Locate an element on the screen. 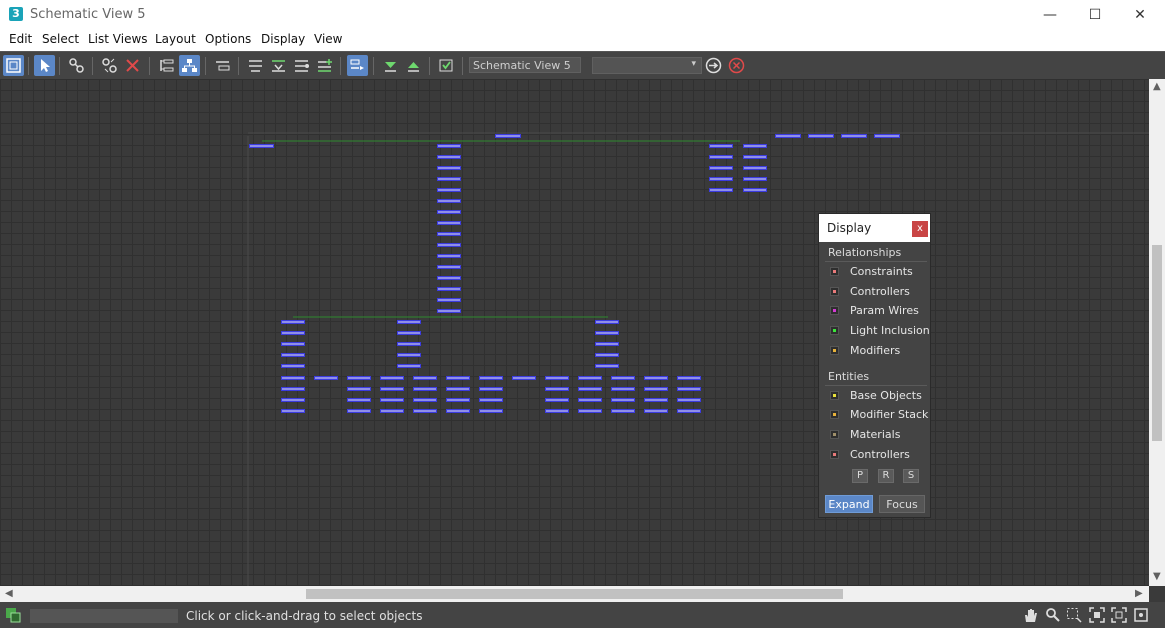  free-selected-button is located at coordinates (324, 65).